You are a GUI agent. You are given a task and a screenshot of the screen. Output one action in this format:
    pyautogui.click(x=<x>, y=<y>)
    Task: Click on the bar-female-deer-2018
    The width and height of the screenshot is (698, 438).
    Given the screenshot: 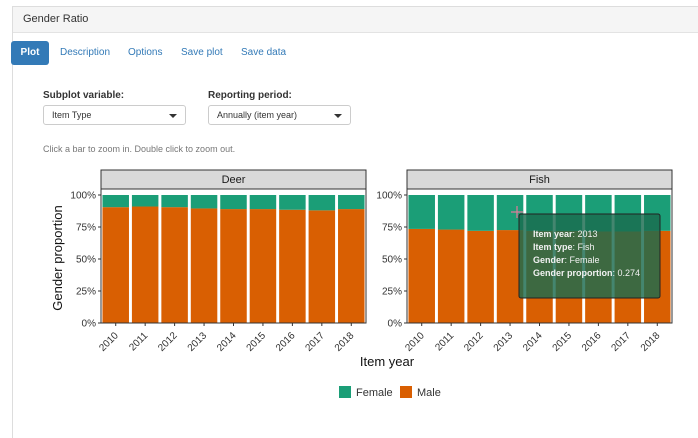 What is the action you would take?
    pyautogui.click(x=351, y=202)
    